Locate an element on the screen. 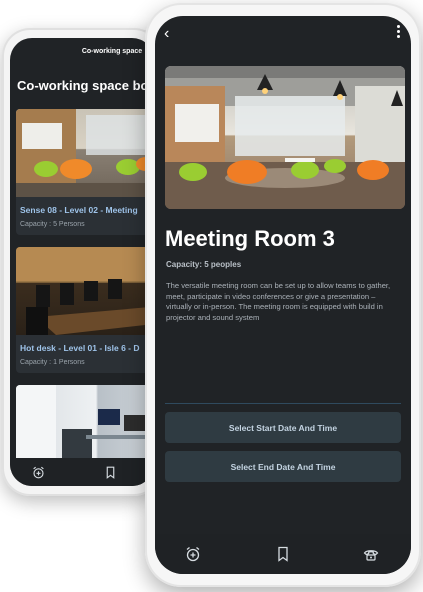 The width and height of the screenshot is (423, 592). back-bottom-nav is located at coordinates (82, 472).